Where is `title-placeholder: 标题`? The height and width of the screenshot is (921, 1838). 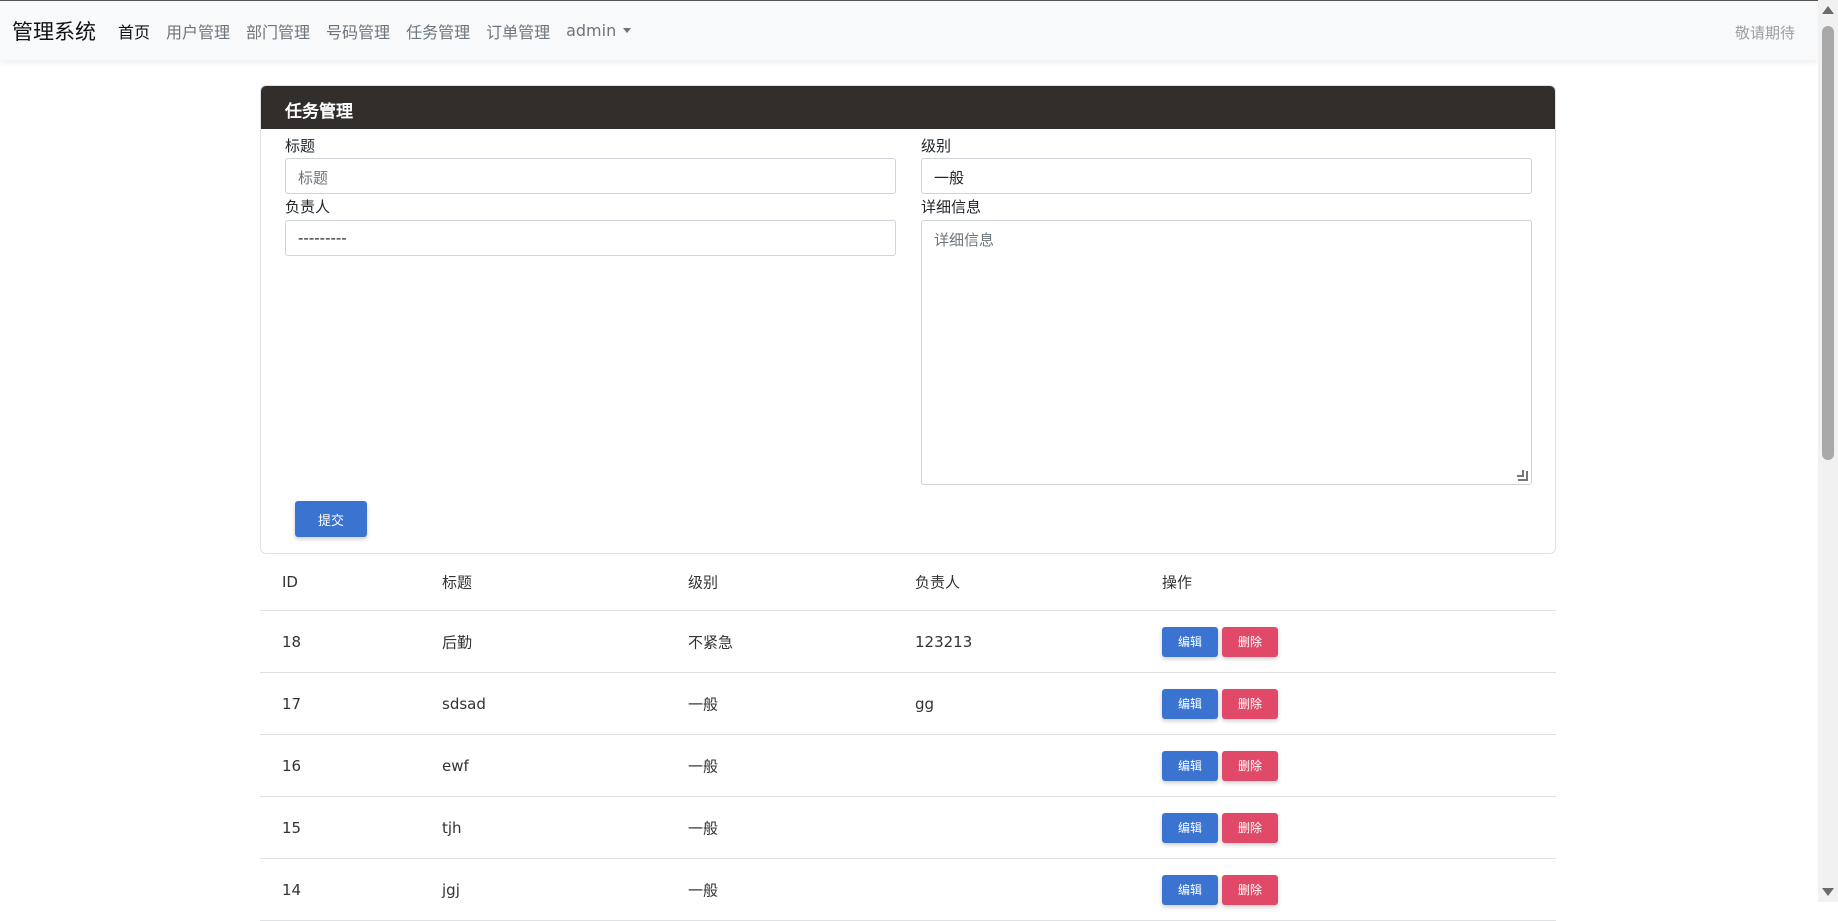
title-placeholder: 标题 is located at coordinates (313, 178).